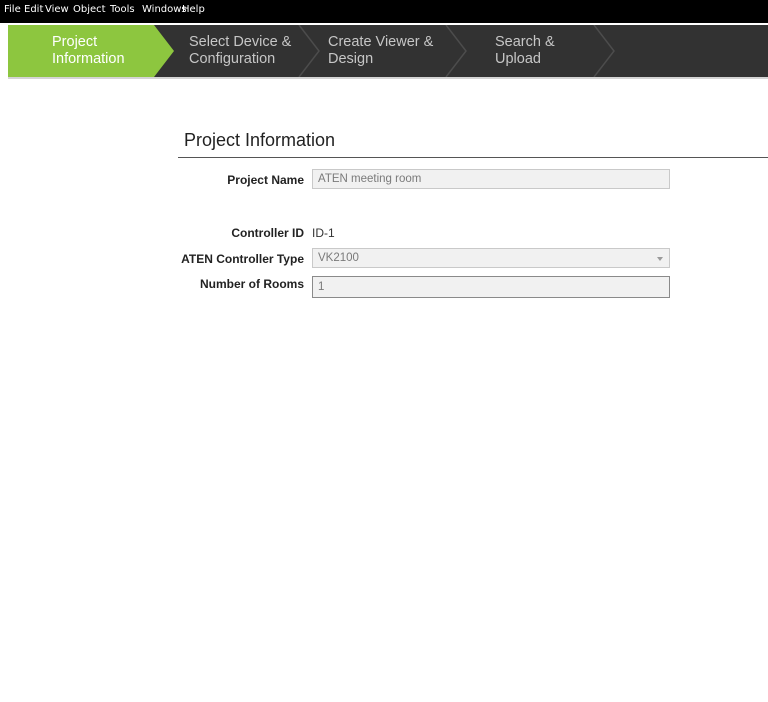 This screenshot has width=768, height=702. I want to click on controller-type-select: VK2100, so click(491, 258).